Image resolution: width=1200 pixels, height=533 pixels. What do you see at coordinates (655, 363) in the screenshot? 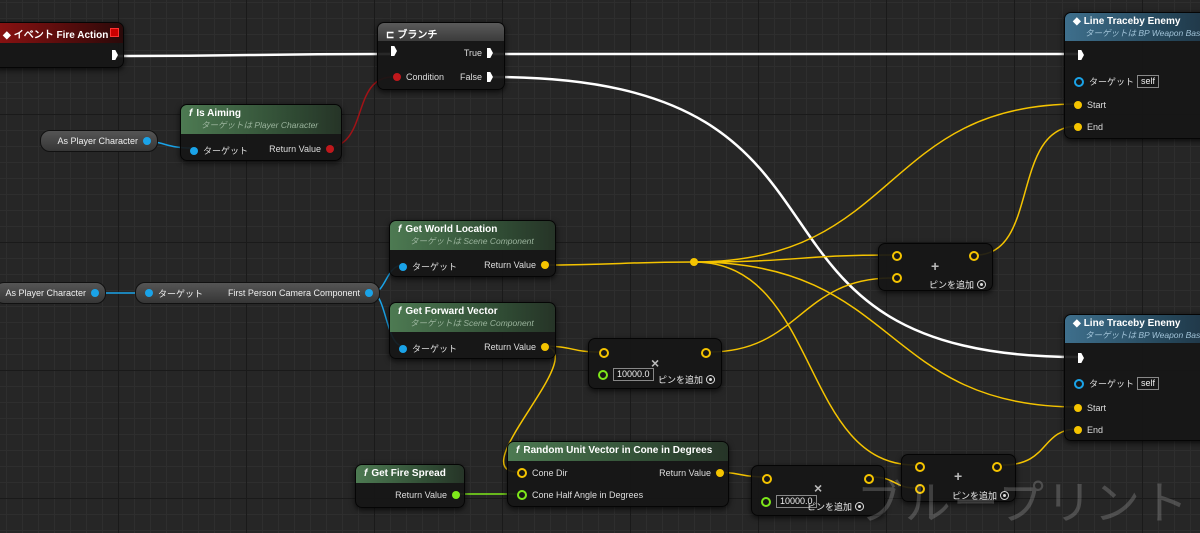
I see `multiply-node-1: × 10000.0 ピンを追加` at bounding box center [655, 363].